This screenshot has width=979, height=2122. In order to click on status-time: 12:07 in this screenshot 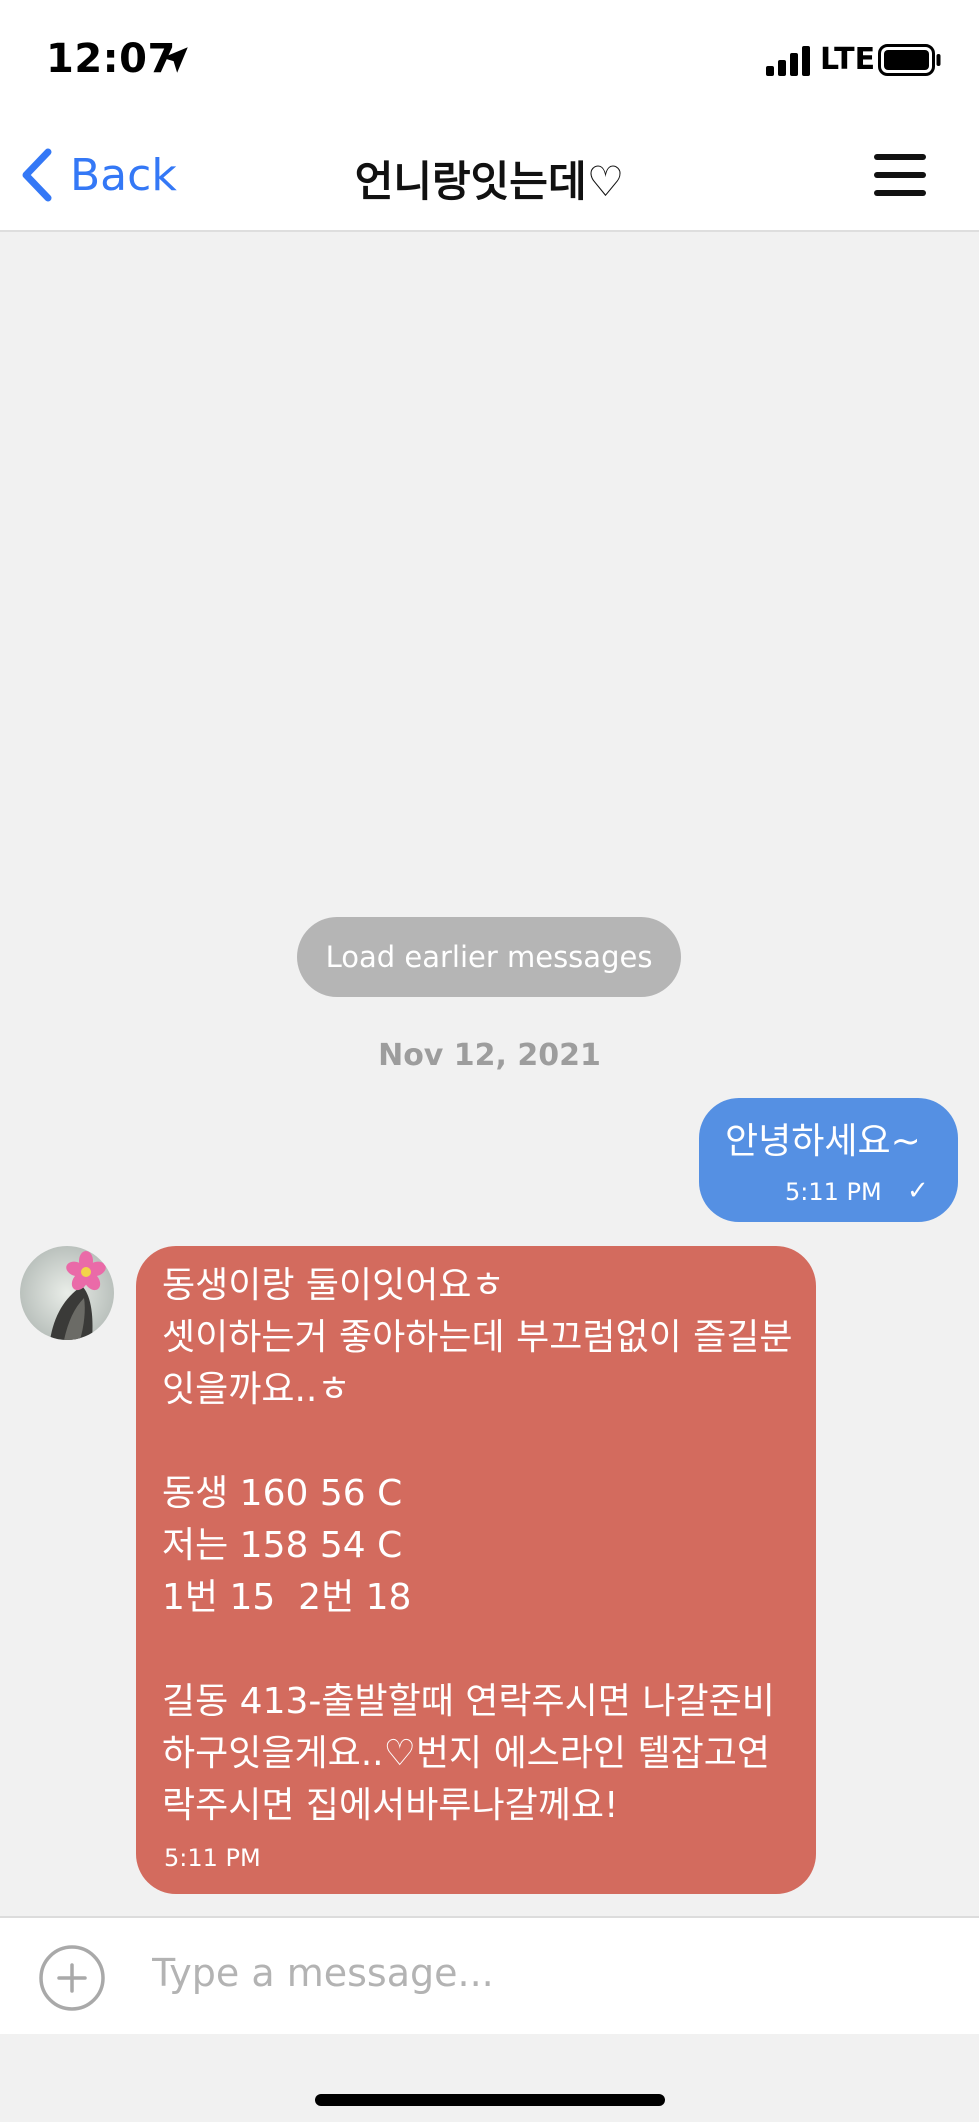, I will do `click(111, 59)`.